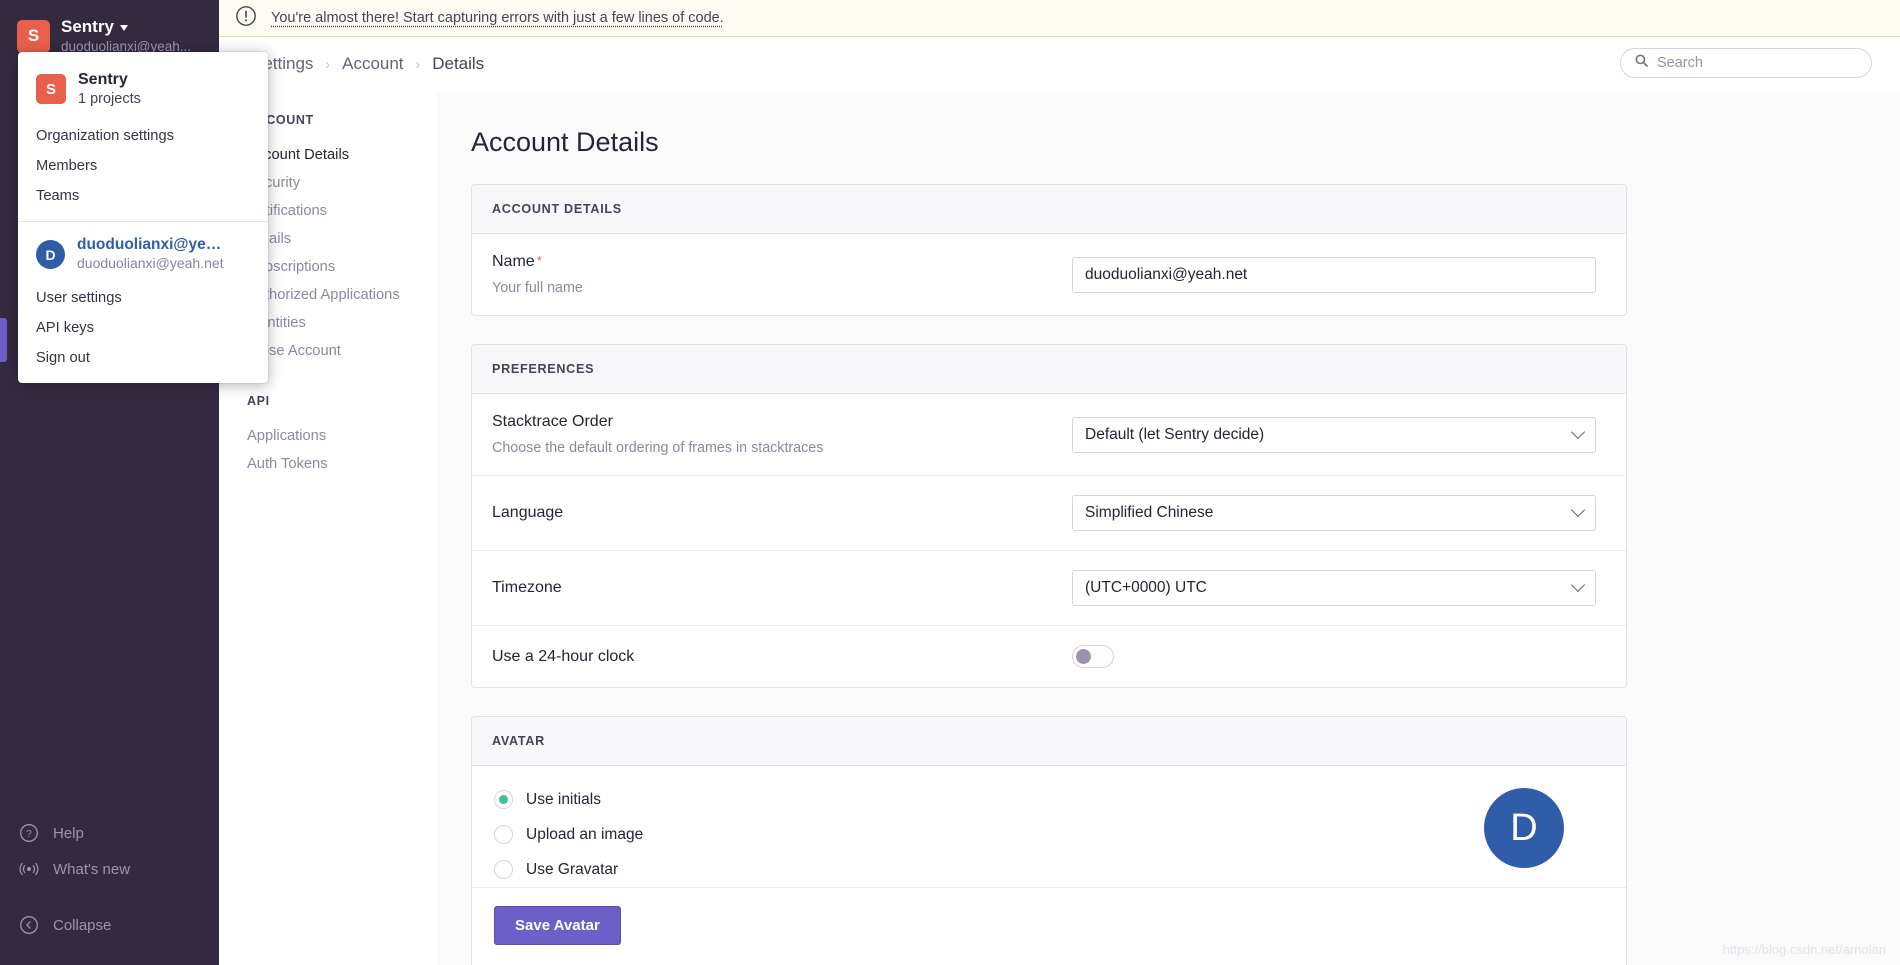 This screenshot has height=965, width=1900. I want to click on dropdown-item-teams: Teams, so click(143, 196).